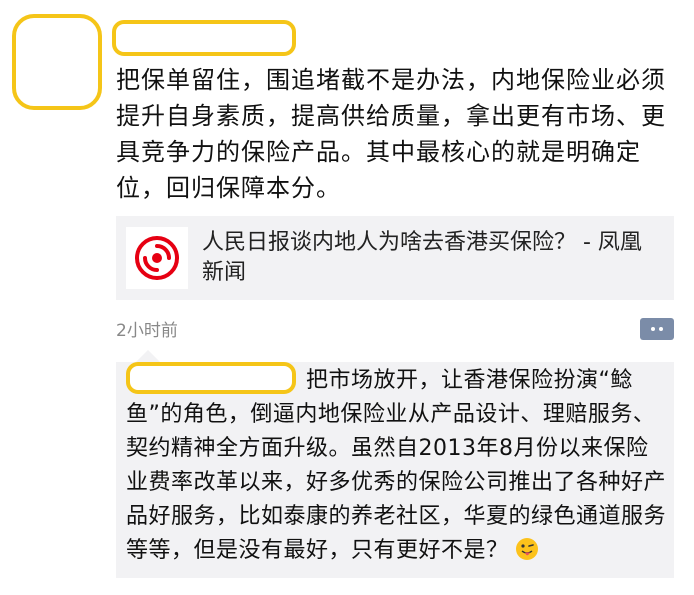 This screenshot has height=595, width=694. What do you see at coordinates (204, 38) in the screenshot?
I see `poster-name` at bounding box center [204, 38].